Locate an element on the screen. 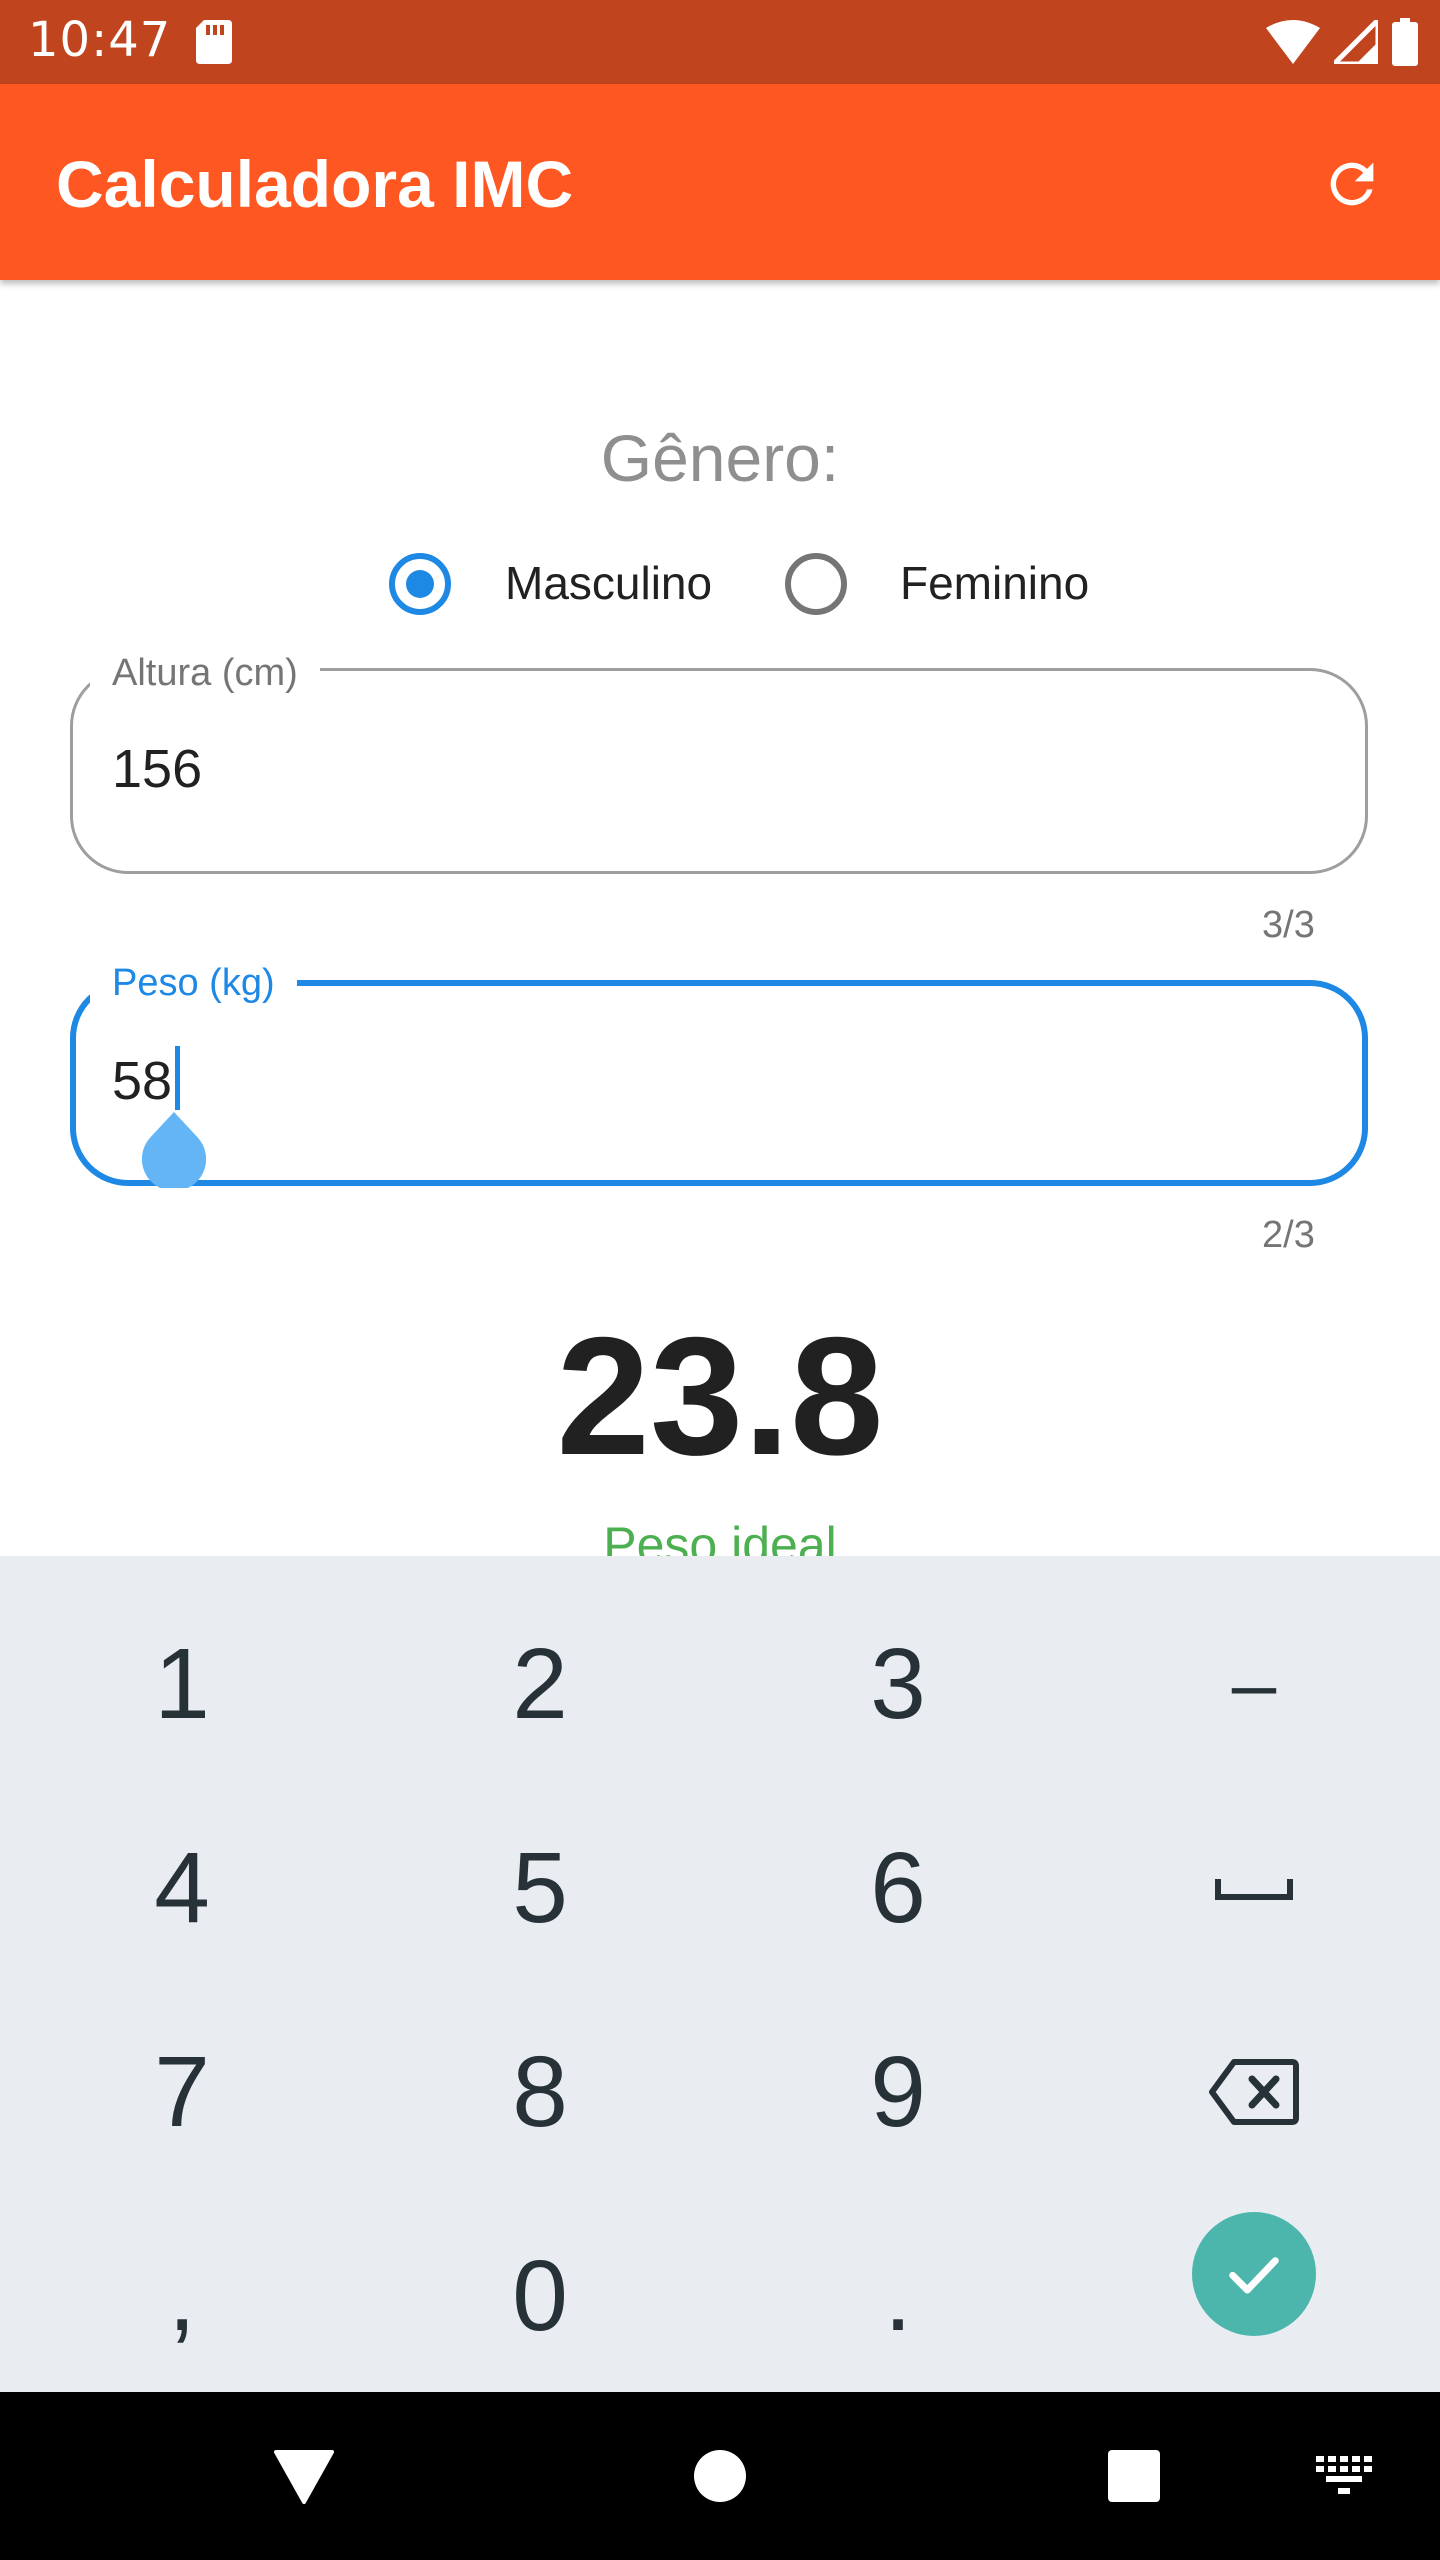 This screenshot has width=1440, height=2560. weight-value: 58 is located at coordinates (142, 1081).